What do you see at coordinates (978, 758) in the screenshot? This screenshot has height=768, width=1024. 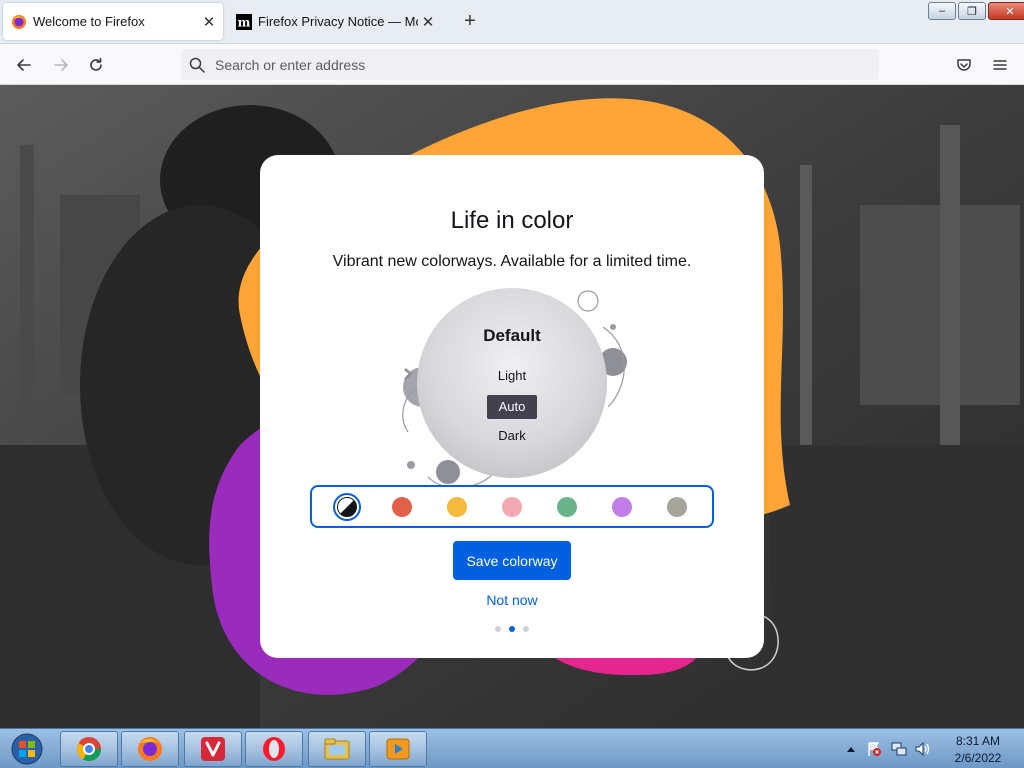 I see `clock-date: 2/6/2022` at bounding box center [978, 758].